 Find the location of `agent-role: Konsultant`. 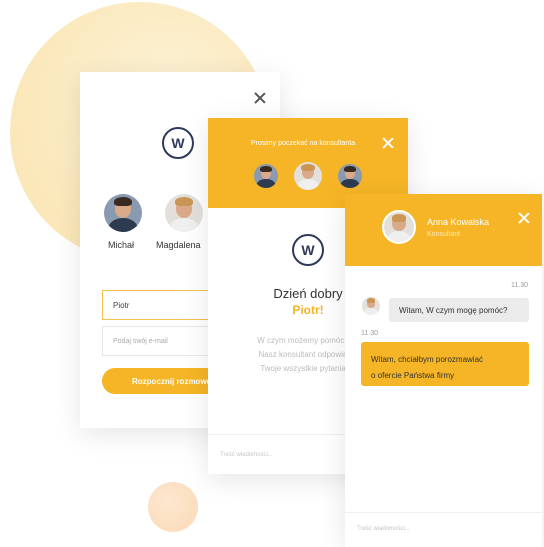

agent-role: Konsultant is located at coordinates (444, 234).